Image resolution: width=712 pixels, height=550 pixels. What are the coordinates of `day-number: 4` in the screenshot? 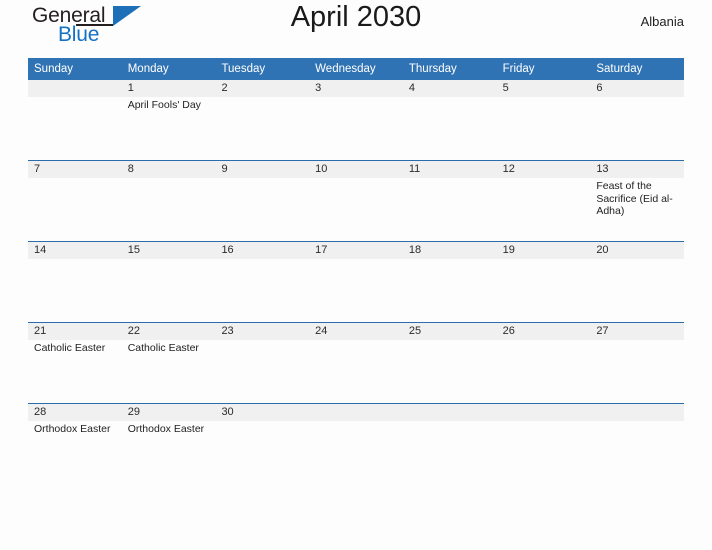 It's located at (450, 88).